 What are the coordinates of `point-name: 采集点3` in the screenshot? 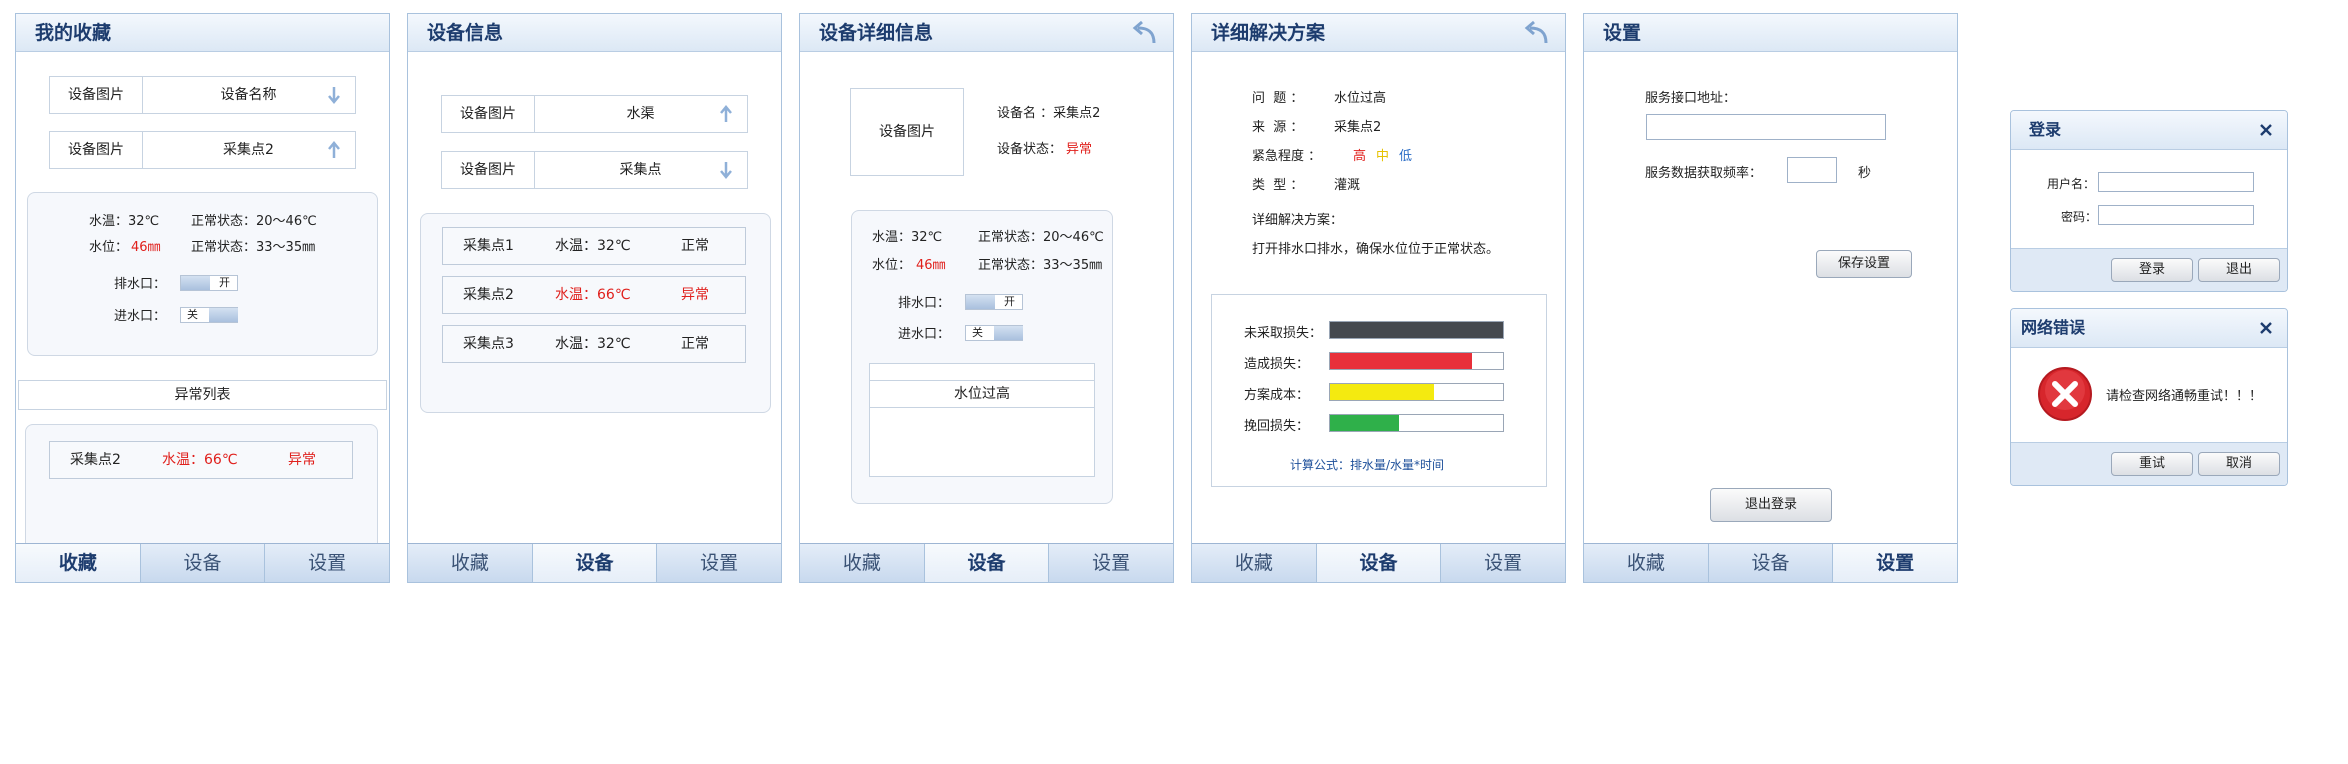 It's located at (488, 344).